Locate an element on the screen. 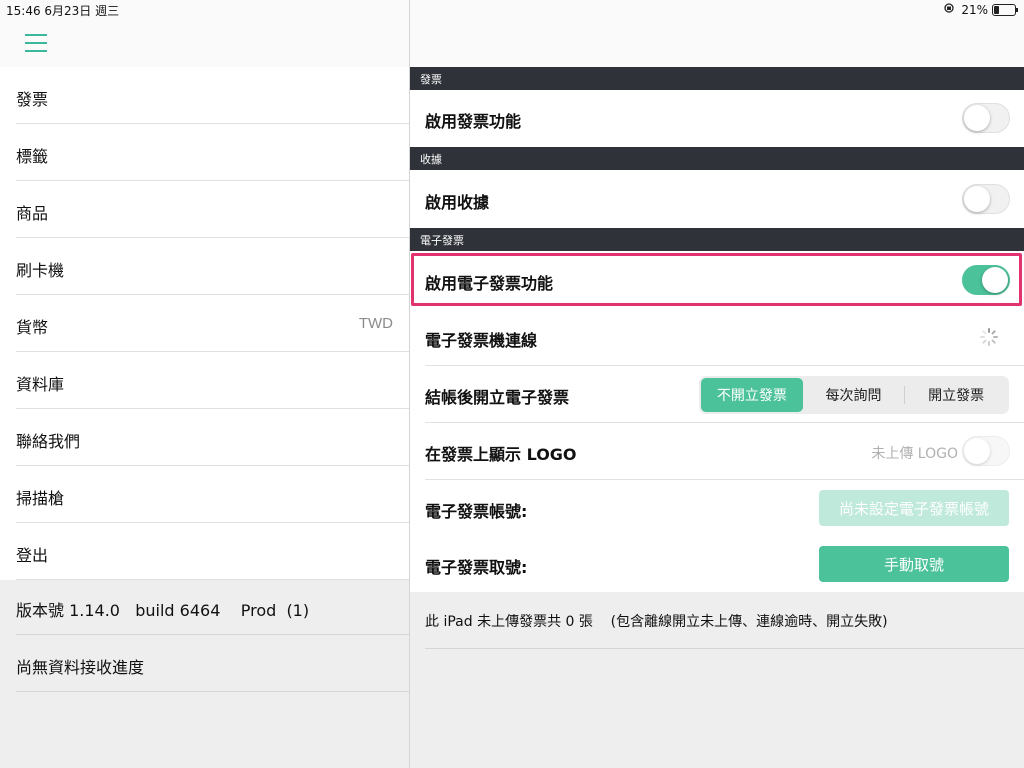 Image resolution: width=1024 pixels, height=768 pixels. sidebar-item-labels: 標籤 is located at coordinates (204, 152).